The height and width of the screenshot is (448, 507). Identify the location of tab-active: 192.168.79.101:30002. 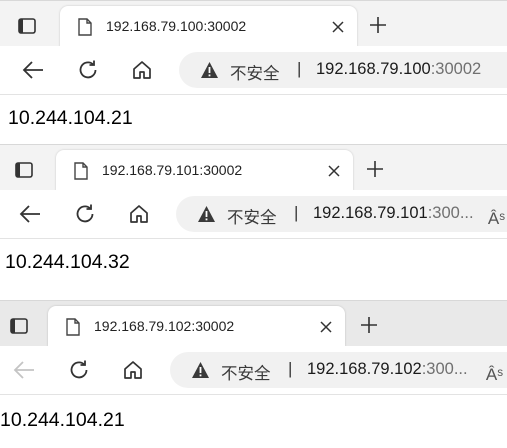
(204, 170).